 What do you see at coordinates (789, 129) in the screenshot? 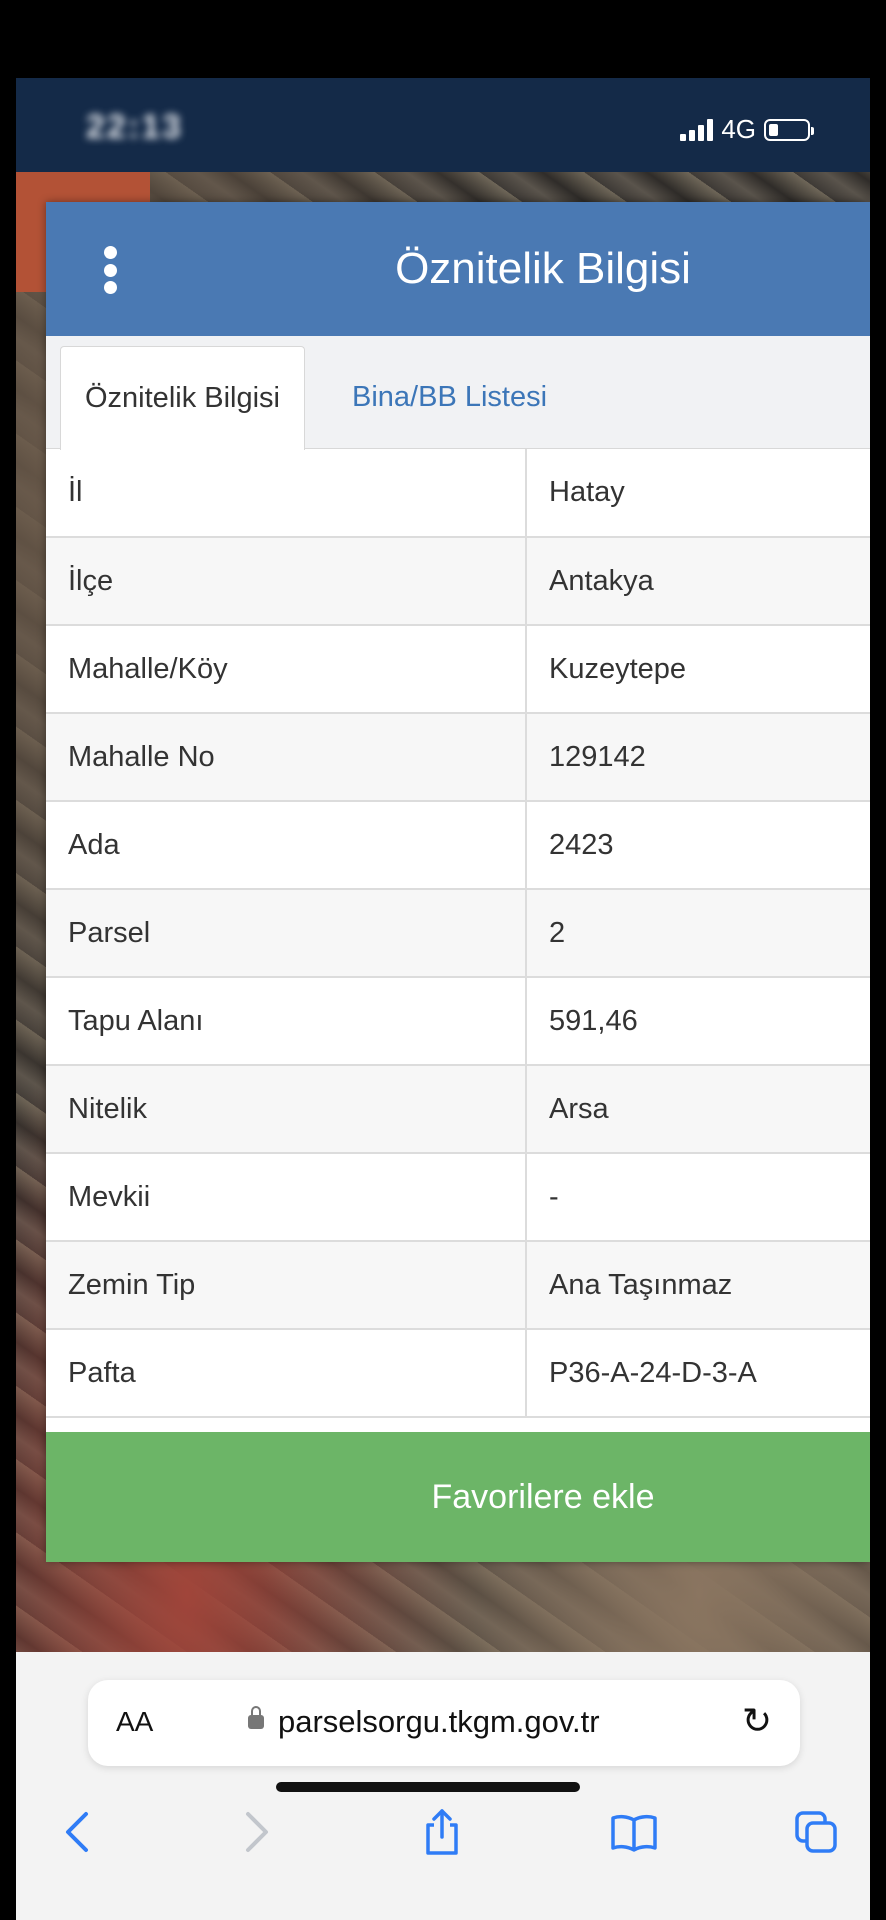
I see `battery-icon` at bounding box center [789, 129].